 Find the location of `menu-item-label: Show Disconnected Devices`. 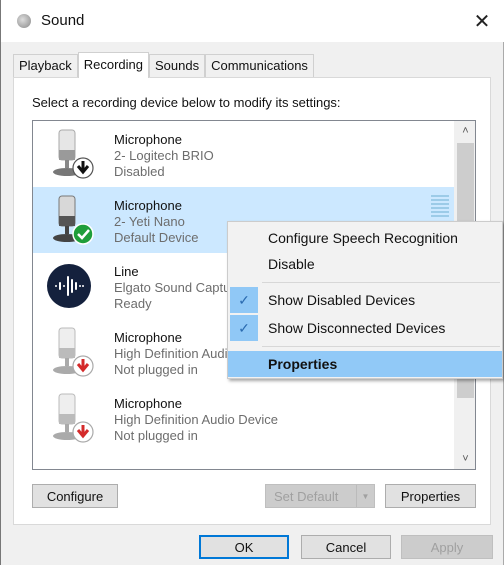

menu-item-label: Show Disconnected Devices is located at coordinates (357, 328).